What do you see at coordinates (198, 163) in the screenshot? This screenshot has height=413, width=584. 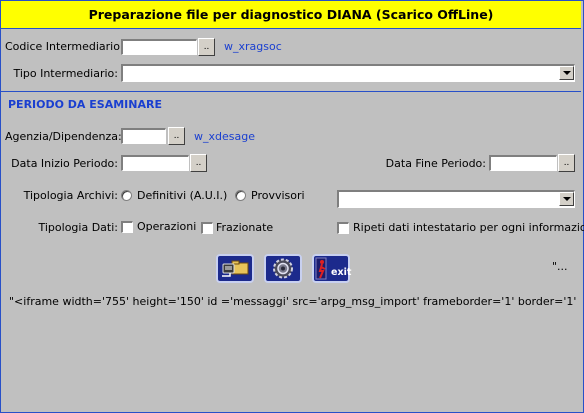 I see `data-inizio-calendar-button: ..` at bounding box center [198, 163].